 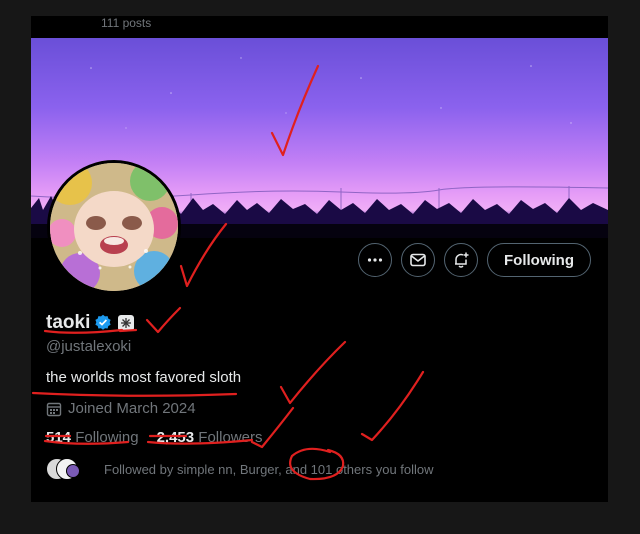 What do you see at coordinates (89, 346) in the screenshot?
I see `handle: @justalexoki` at bounding box center [89, 346].